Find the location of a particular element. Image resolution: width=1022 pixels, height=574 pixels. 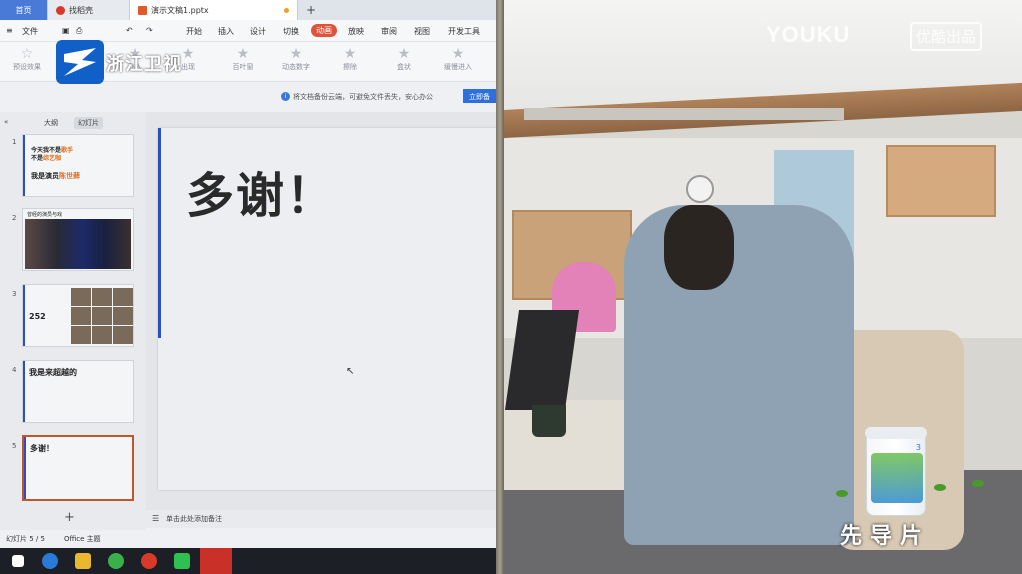

tab-presentation: 演示文稿1.pptx is located at coordinates (214, 10).